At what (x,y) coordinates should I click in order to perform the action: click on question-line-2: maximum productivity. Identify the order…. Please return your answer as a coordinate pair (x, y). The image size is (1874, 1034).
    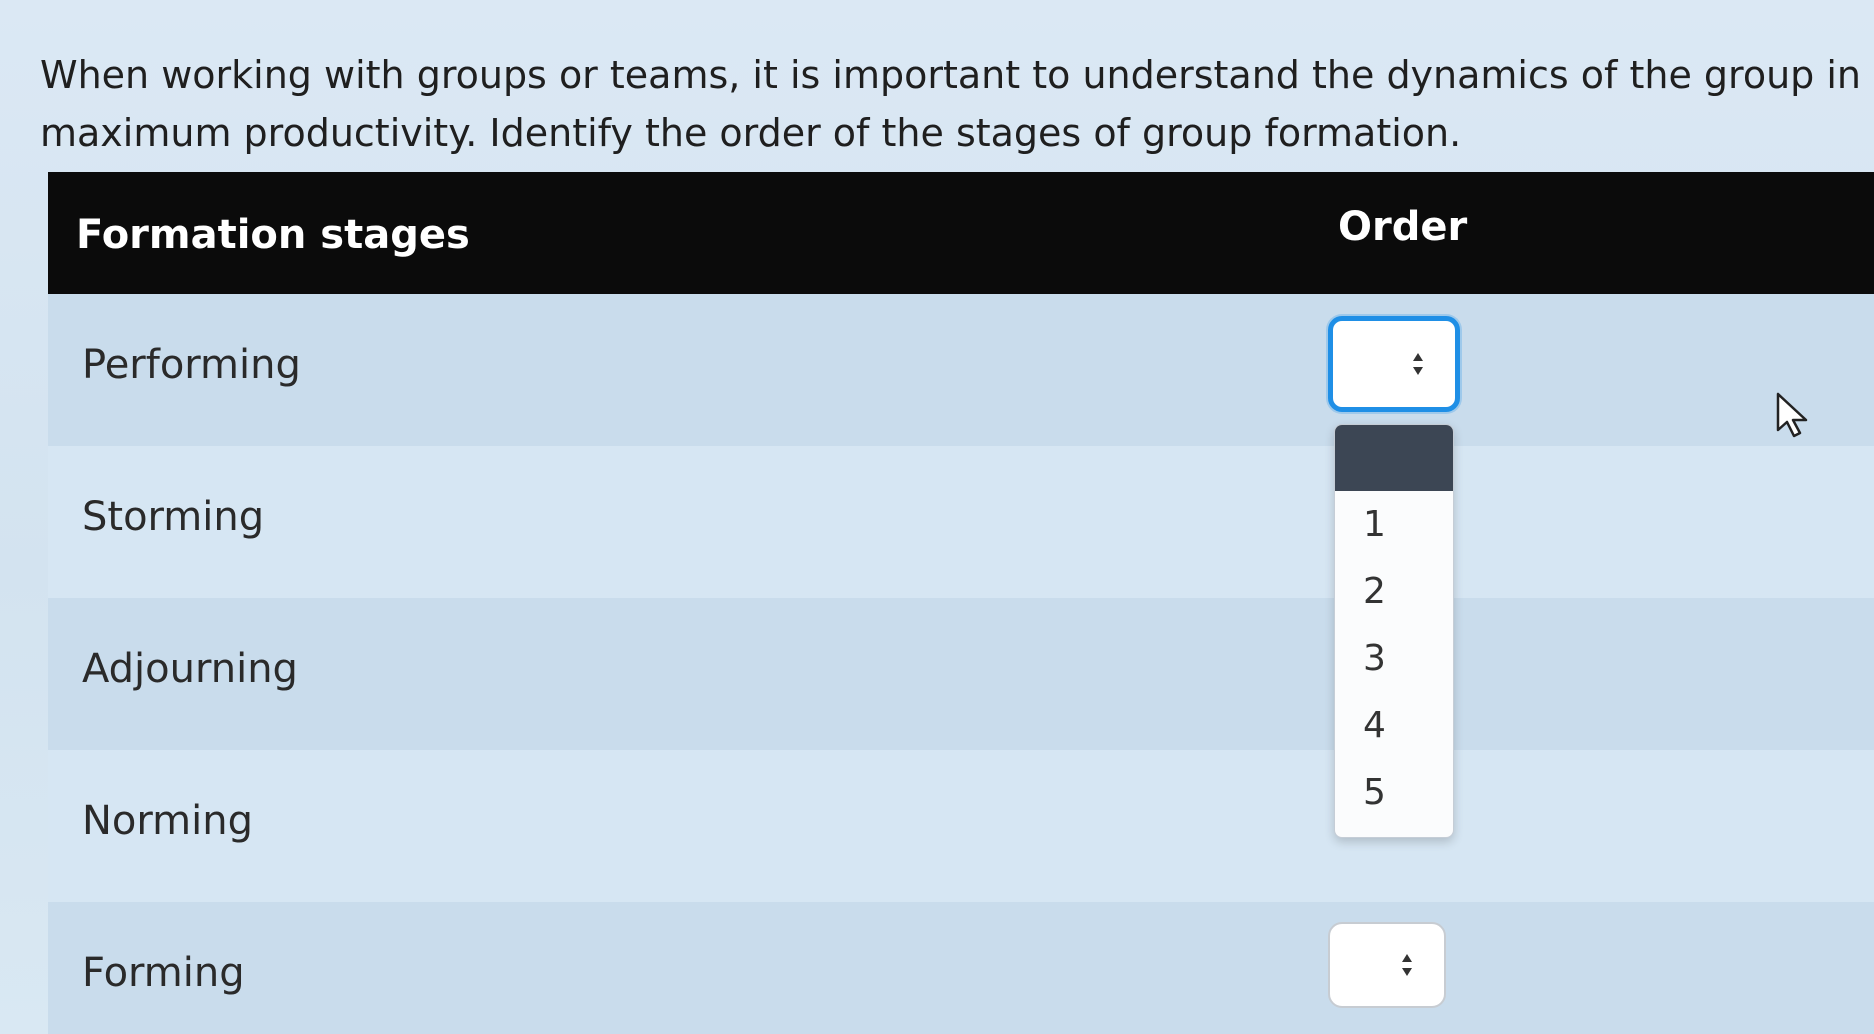
    Looking at the image, I should click on (751, 133).